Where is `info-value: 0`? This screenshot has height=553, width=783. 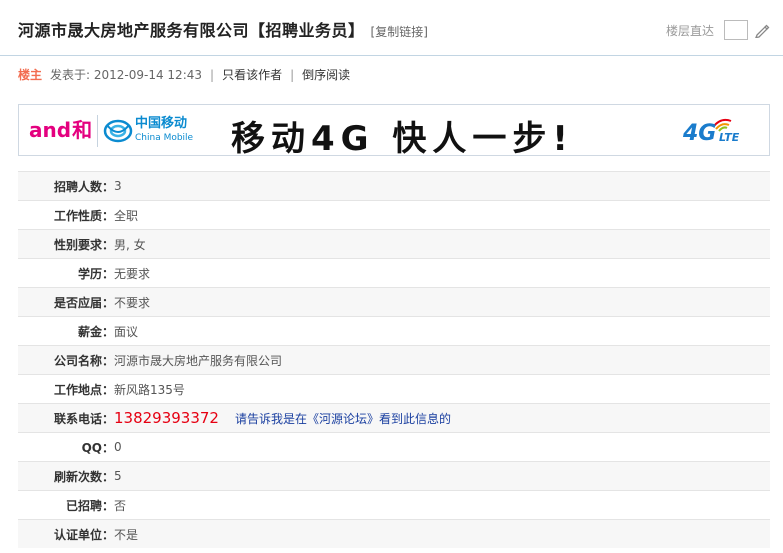 info-value: 0 is located at coordinates (118, 447).